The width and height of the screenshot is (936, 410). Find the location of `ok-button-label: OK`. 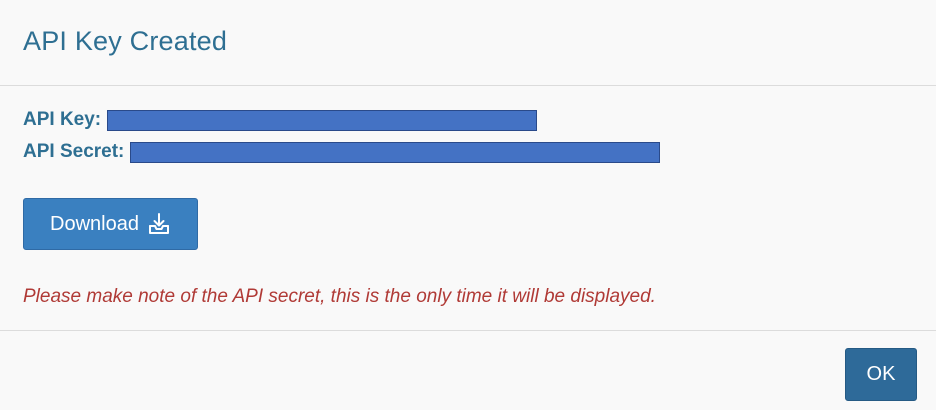

ok-button-label: OK is located at coordinates (881, 374).